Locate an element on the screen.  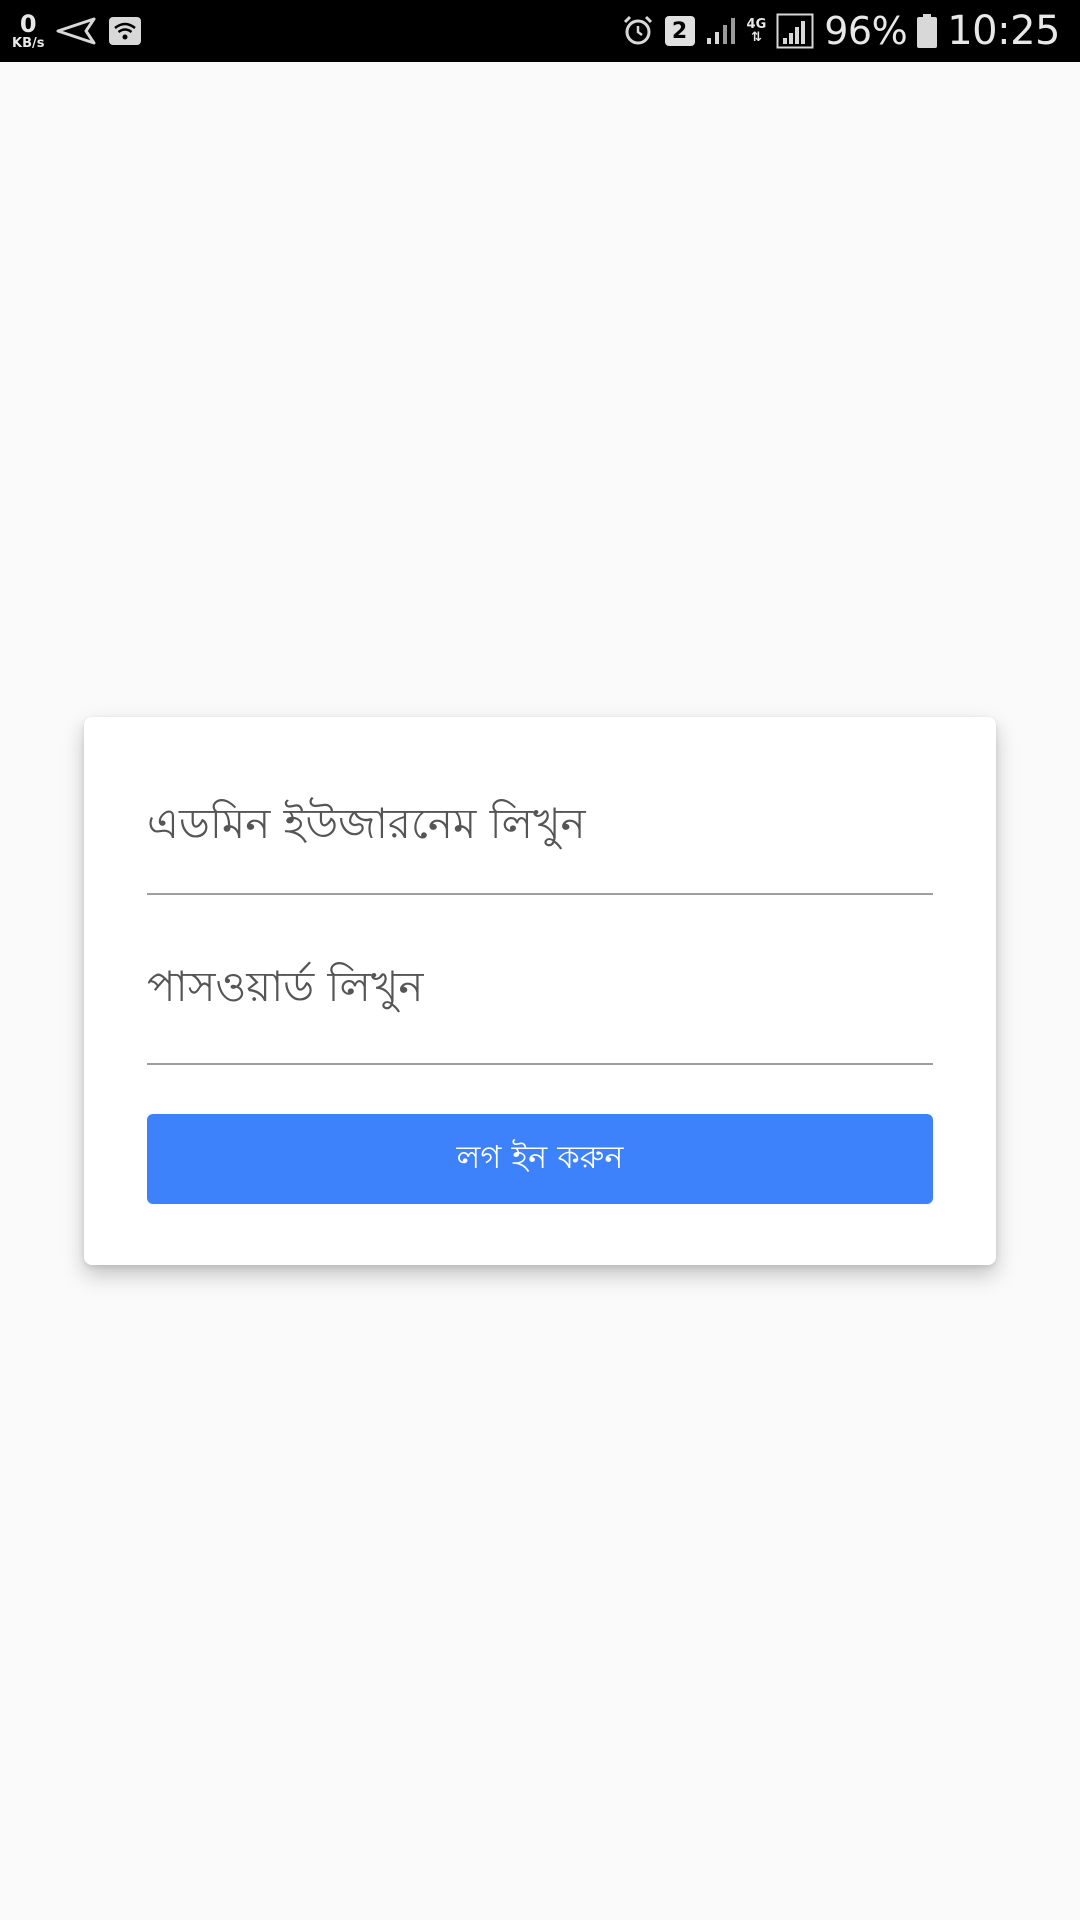
send-icon is located at coordinates (76, 31).